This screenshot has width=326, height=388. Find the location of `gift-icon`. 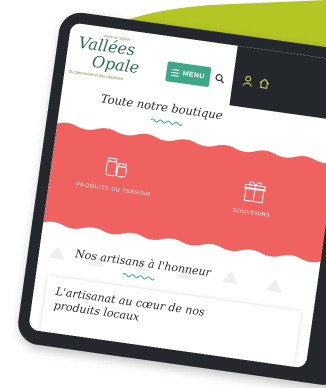

gift-icon is located at coordinates (254, 192).